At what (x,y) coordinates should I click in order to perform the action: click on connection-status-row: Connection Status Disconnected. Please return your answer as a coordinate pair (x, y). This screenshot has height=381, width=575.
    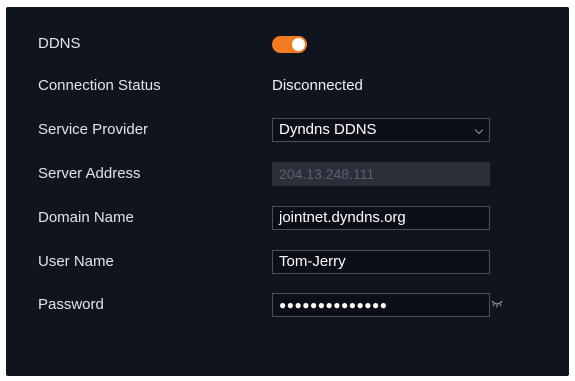
    Looking at the image, I should click on (287, 86).